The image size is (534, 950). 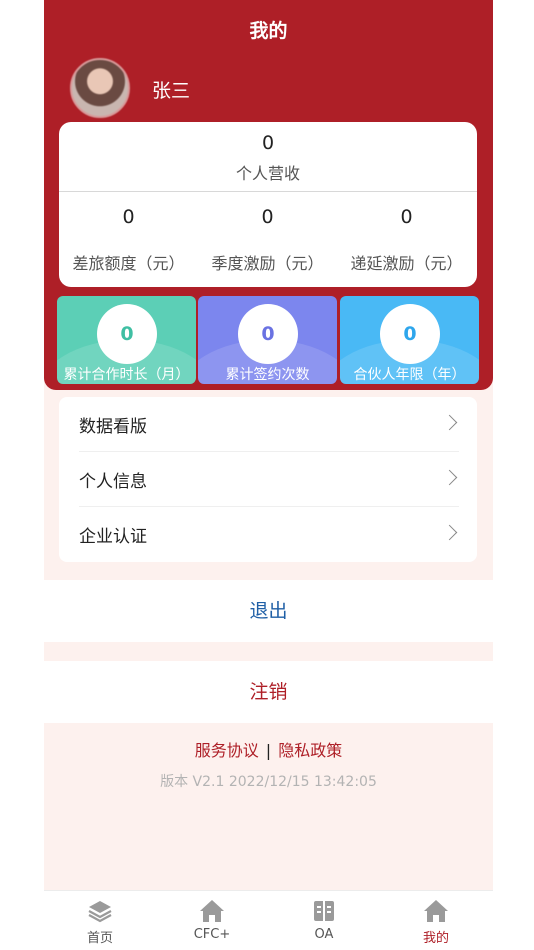 What do you see at coordinates (227, 750) in the screenshot?
I see `service-agreement-link: 服务协议` at bounding box center [227, 750].